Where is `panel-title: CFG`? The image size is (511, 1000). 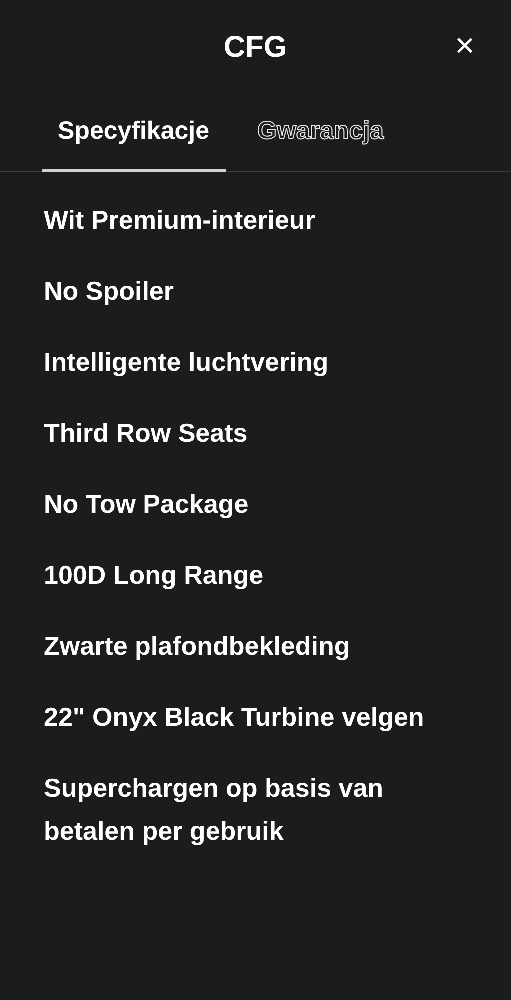
panel-title: CFG is located at coordinates (256, 48).